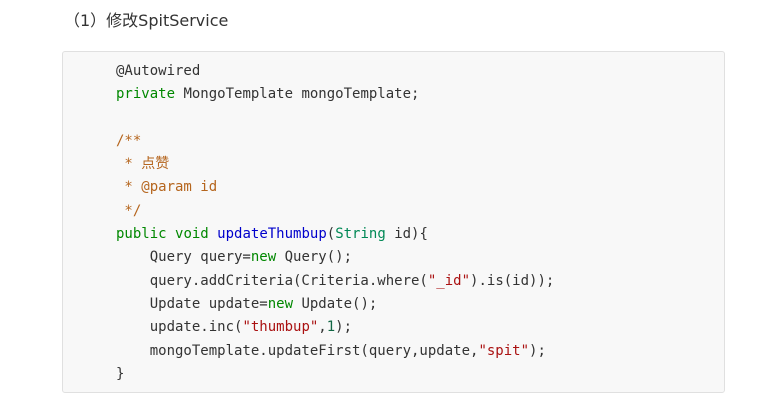  What do you see at coordinates (335, 71) in the screenshot?
I see `code-line: @Autowired` at bounding box center [335, 71].